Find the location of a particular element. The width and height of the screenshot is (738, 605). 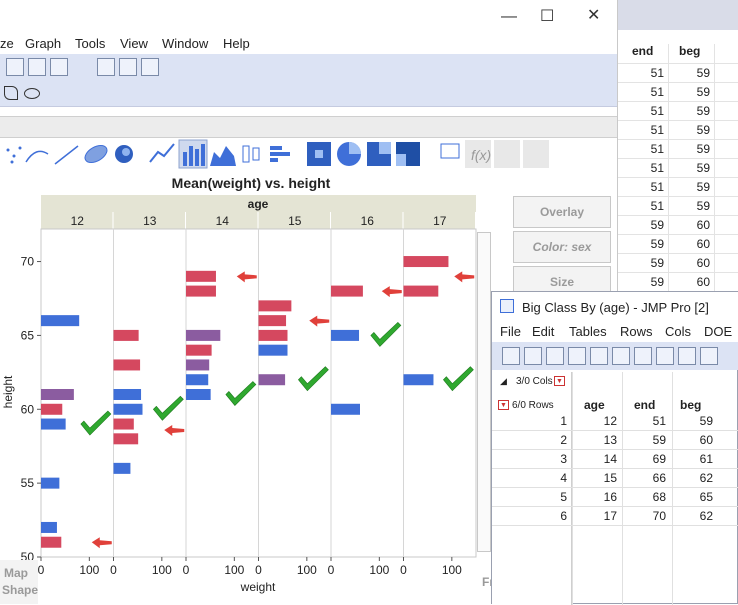

ellipse-fit-icon is located at coordinates (96, 154).